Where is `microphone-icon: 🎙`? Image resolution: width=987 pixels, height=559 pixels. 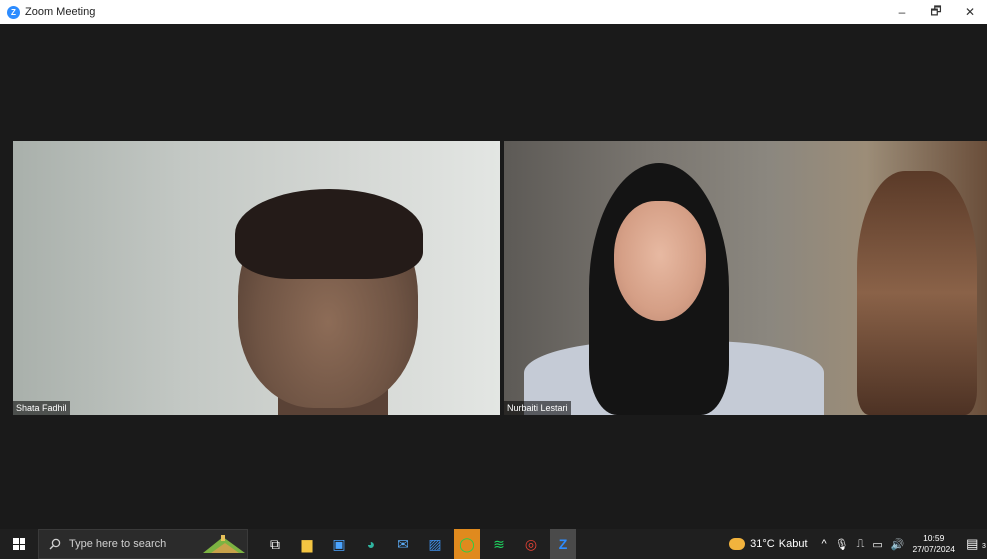 microphone-icon: 🎙 is located at coordinates (842, 544).